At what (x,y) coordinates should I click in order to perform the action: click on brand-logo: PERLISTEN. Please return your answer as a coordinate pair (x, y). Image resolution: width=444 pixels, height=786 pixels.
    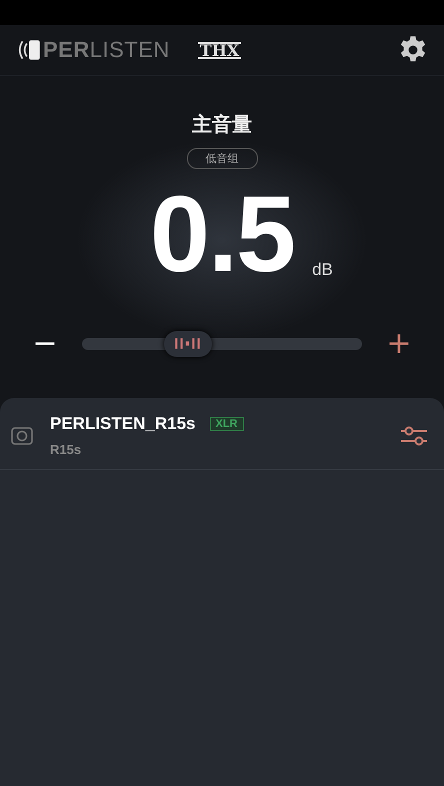
    Looking at the image, I should click on (106, 50).